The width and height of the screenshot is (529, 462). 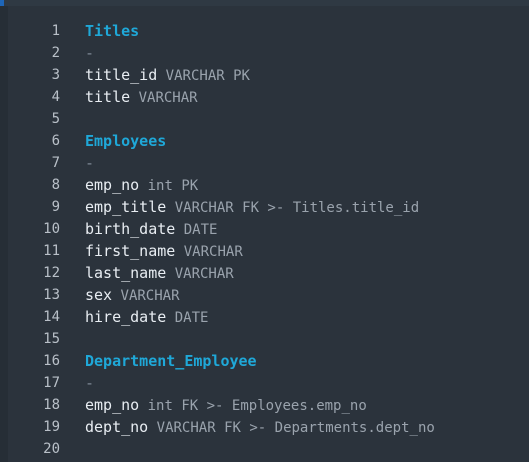 I want to click on code-line: 18 emp_no int FK >- Employees.emp_no, so click(x=268, y=405).